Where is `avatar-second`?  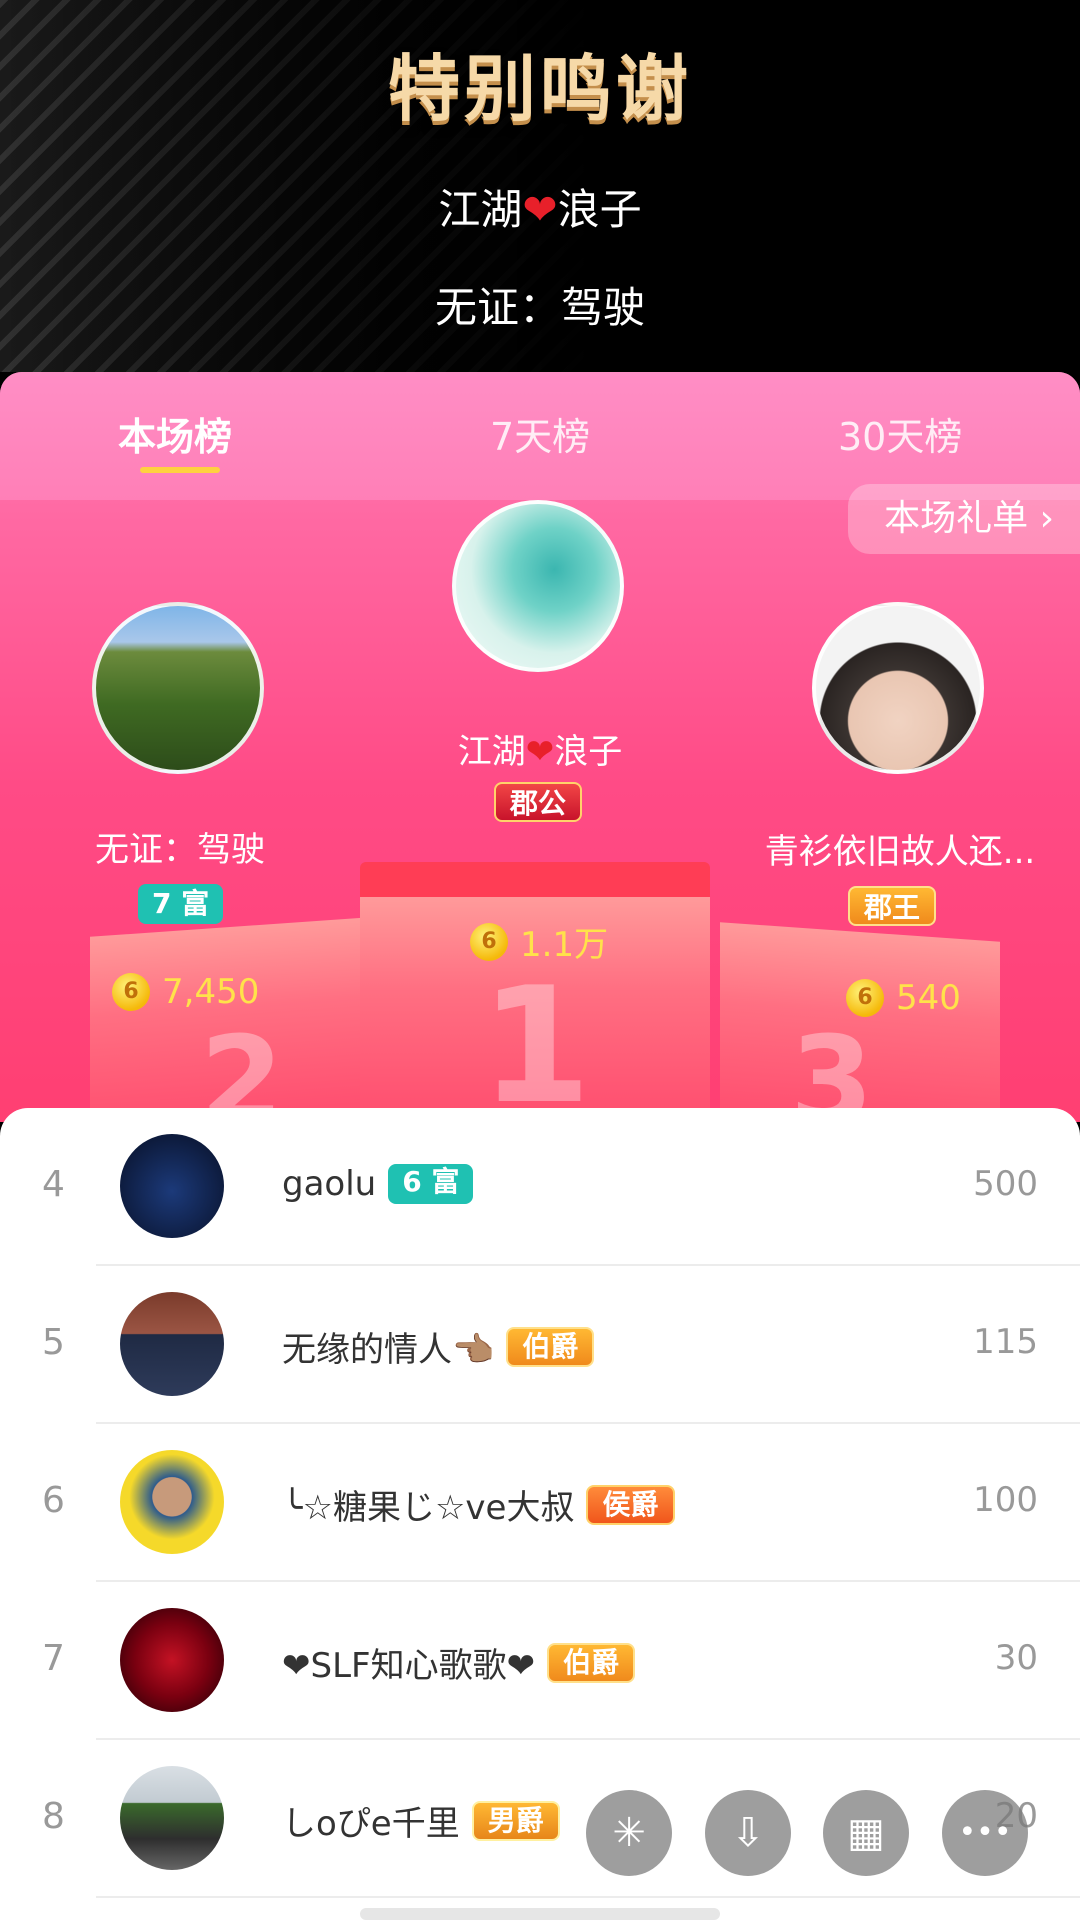
avatar-second is located at coordinates (178, 688).